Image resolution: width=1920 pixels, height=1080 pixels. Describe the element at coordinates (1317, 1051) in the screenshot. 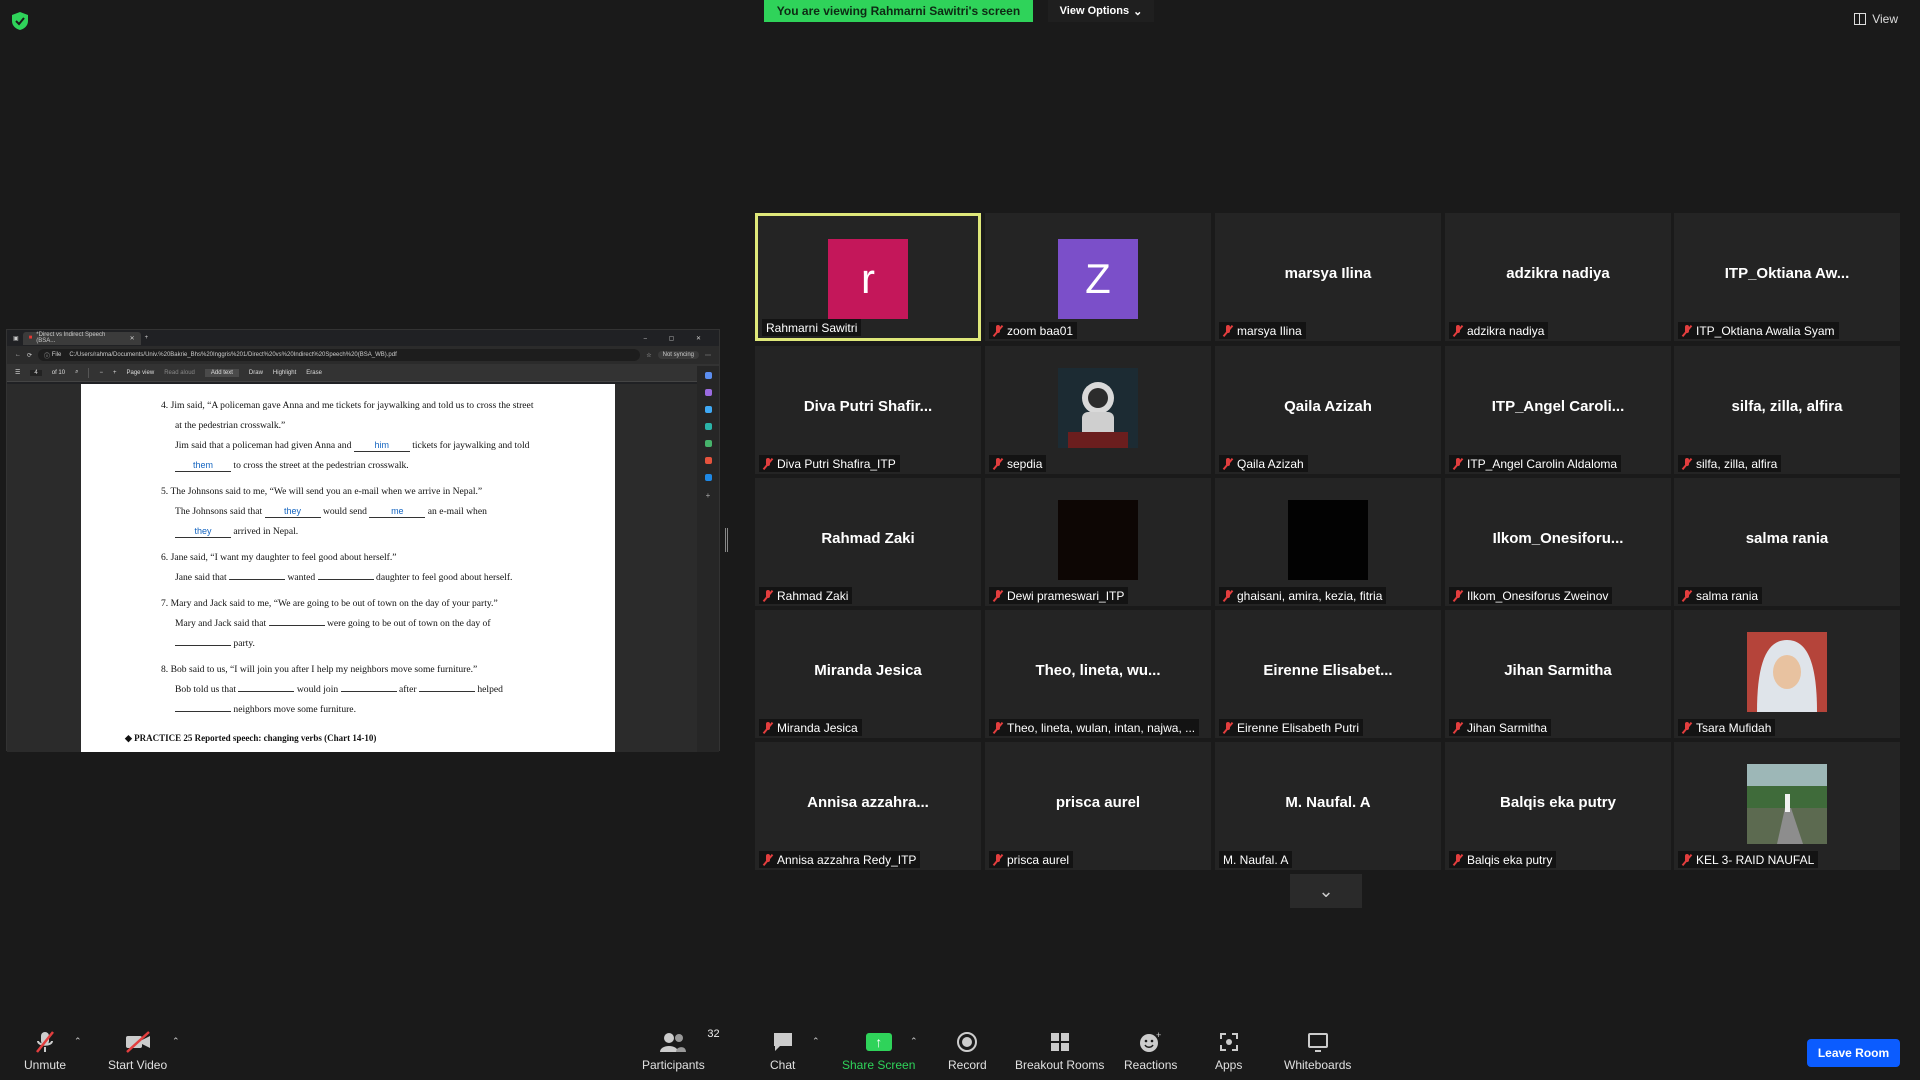

I see `whiteboards-button: Whiteboards` at that location.